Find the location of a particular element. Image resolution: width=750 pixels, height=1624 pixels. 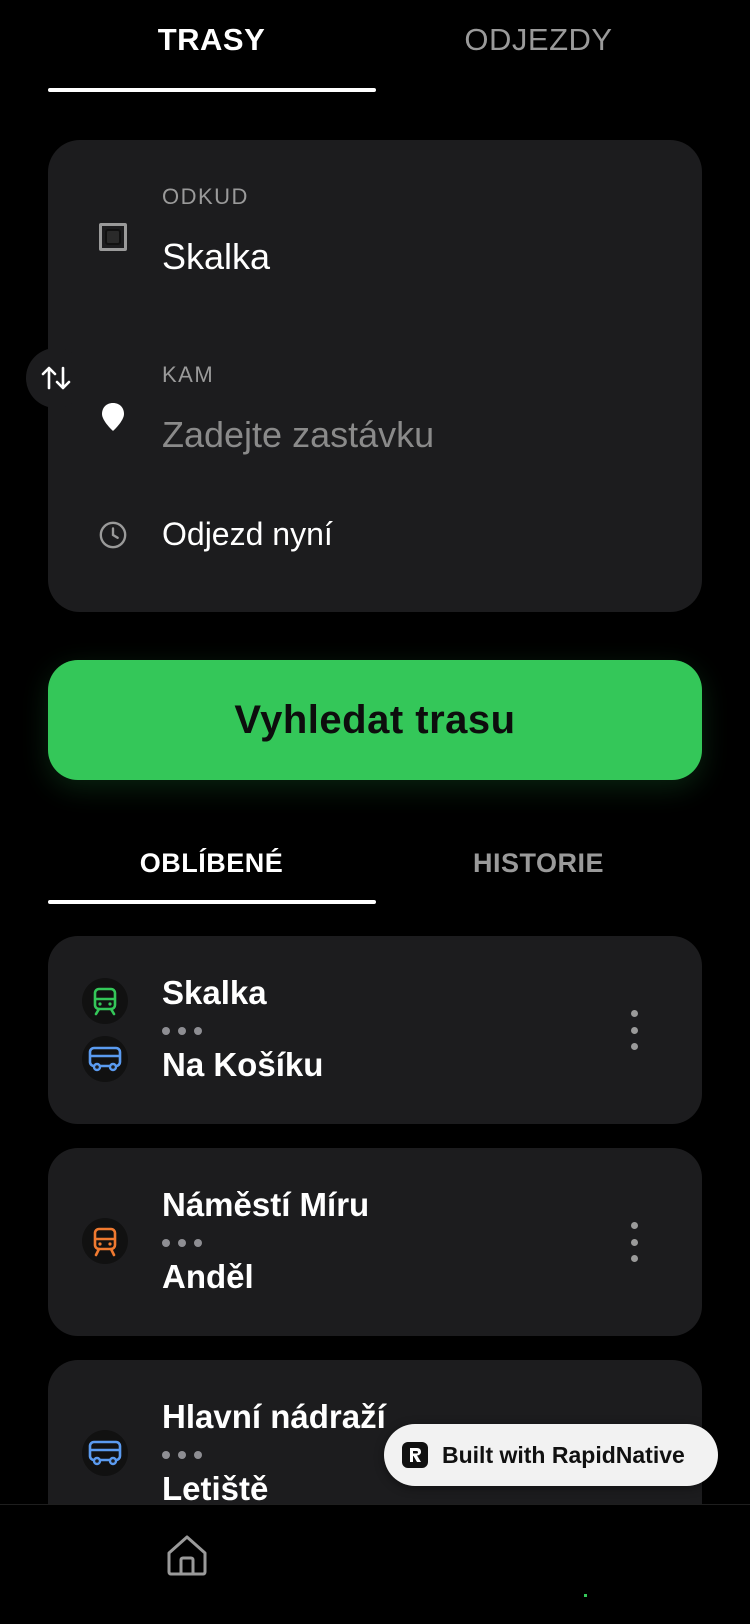

departure-time-field: Odjezd nyní is located at coordinates (375, 545).